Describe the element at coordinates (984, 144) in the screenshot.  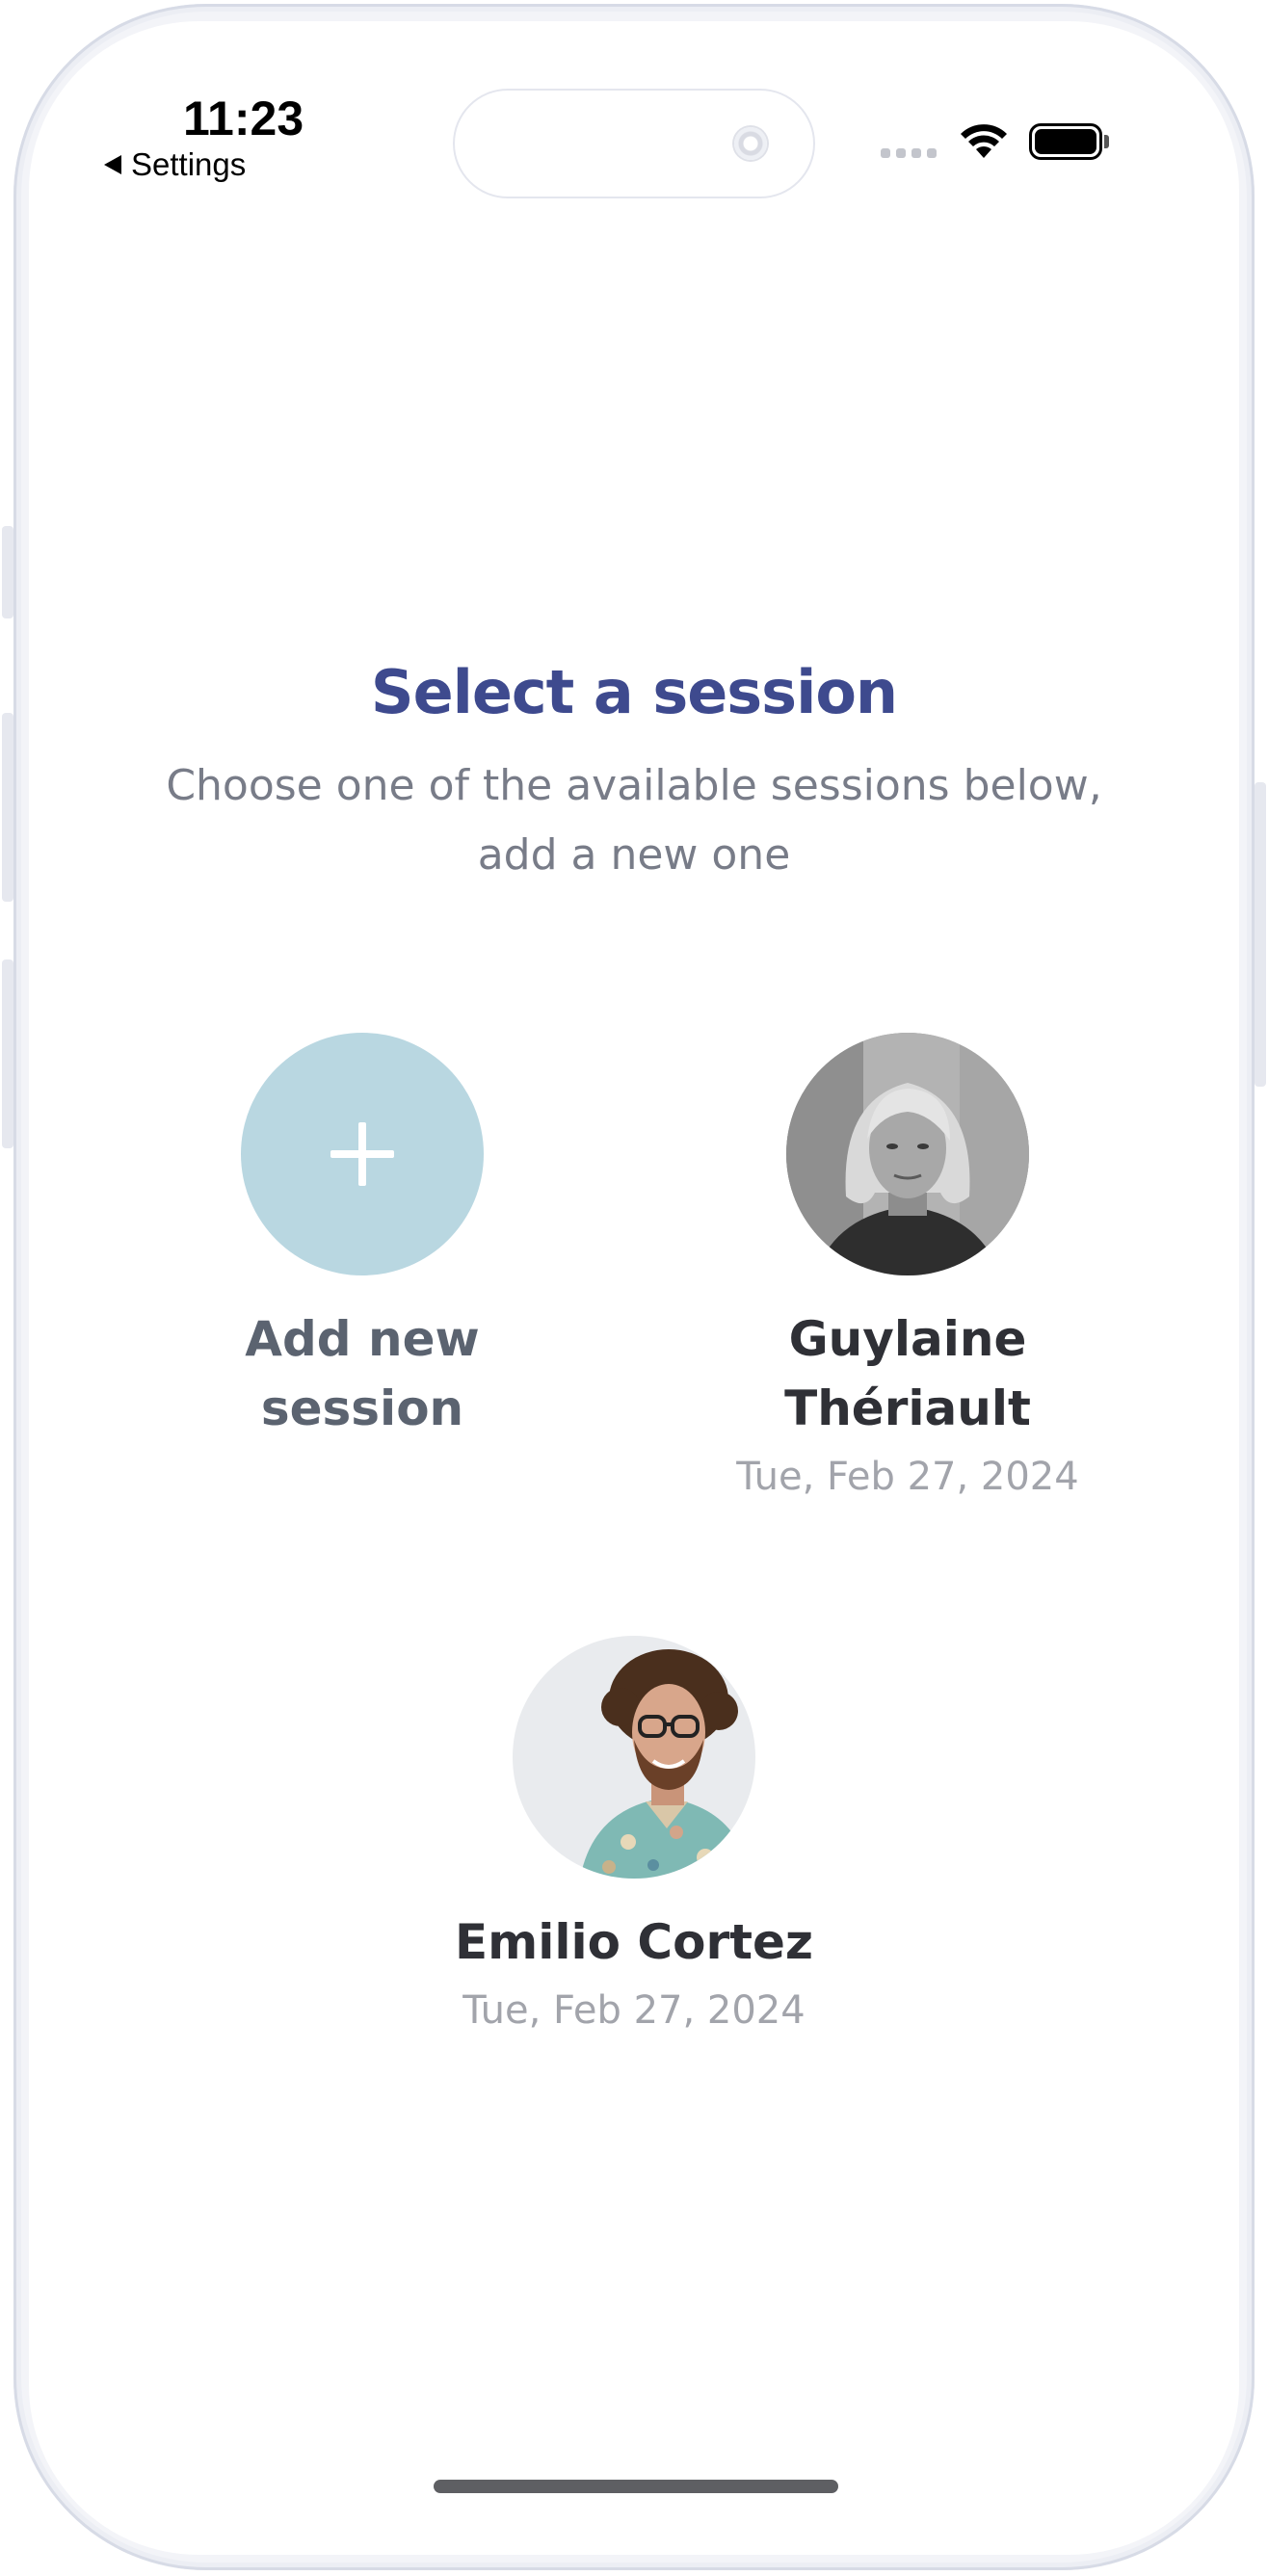
I see `wifi-icon` at that location.